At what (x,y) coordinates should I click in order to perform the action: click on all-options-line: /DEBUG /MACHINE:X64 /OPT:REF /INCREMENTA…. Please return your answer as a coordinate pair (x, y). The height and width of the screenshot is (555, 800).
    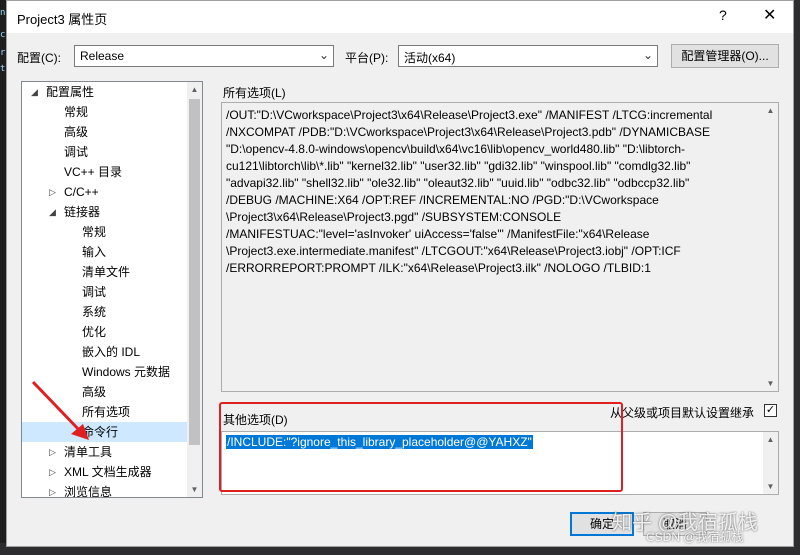
    Looking at the image, I should click on (442, 200).